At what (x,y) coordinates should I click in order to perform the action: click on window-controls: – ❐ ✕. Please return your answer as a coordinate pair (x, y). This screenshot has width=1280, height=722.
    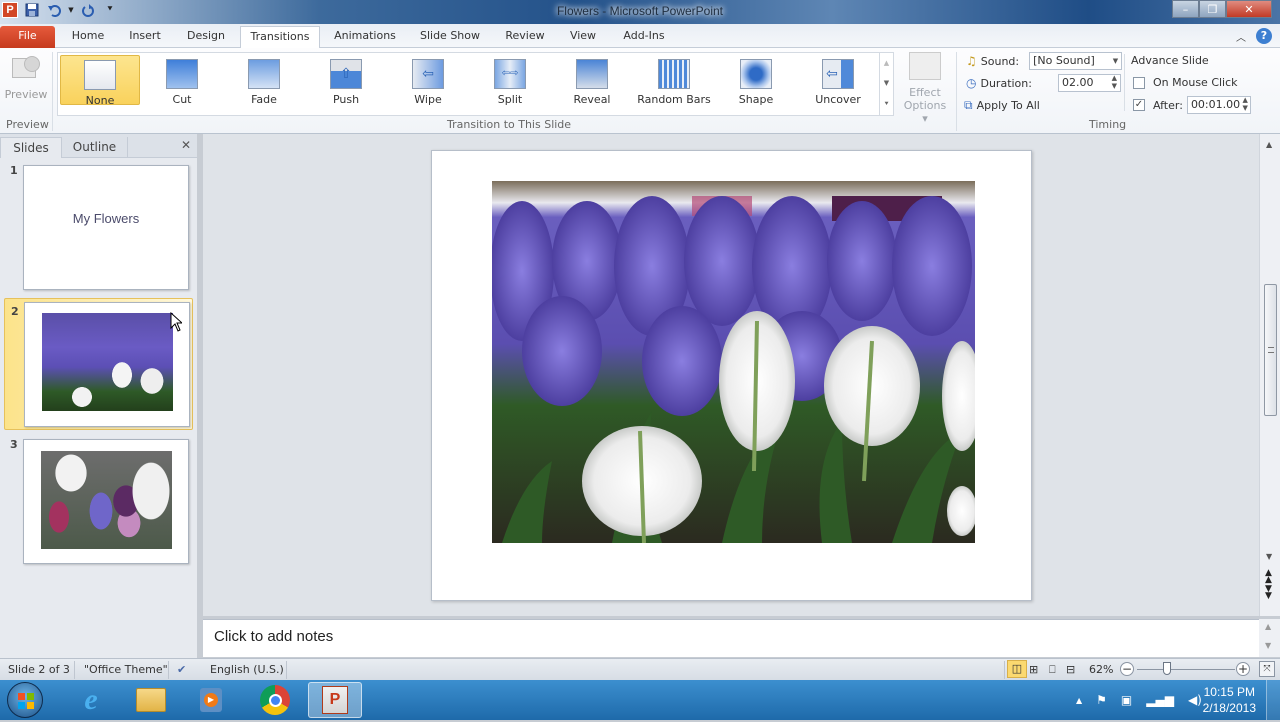
    Looking at the image, I should click on (1222, 9).